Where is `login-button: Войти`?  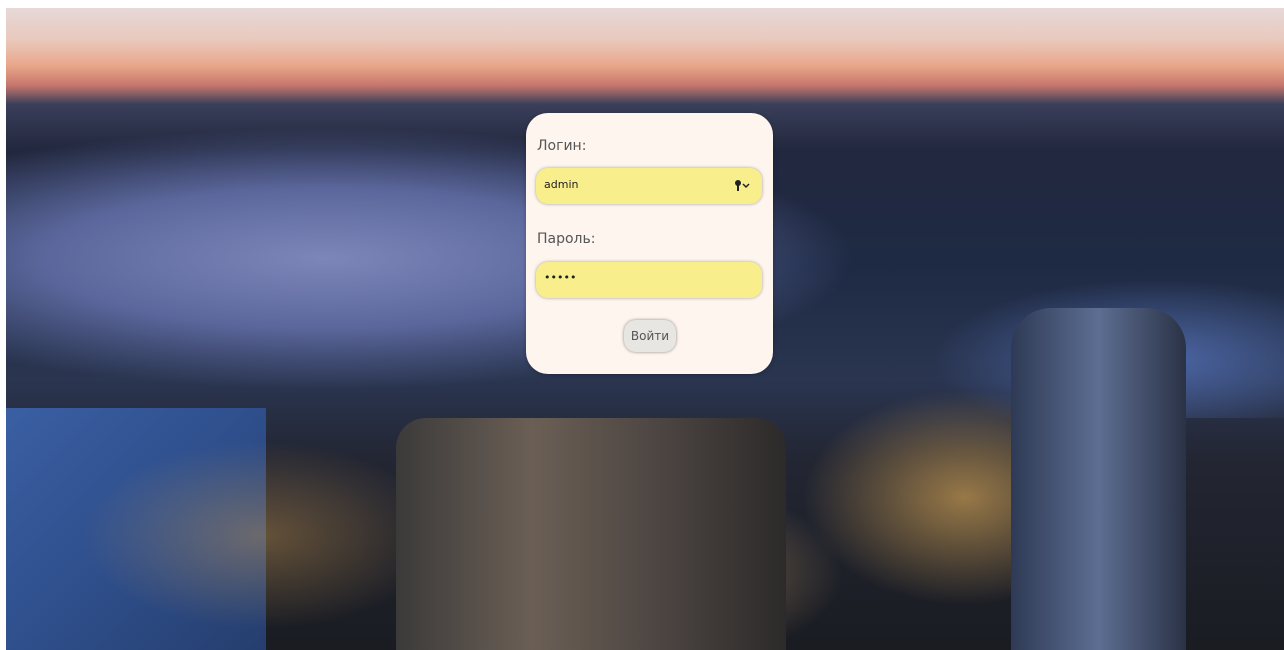
login-button: Войти is located at coordinates (650, 336).